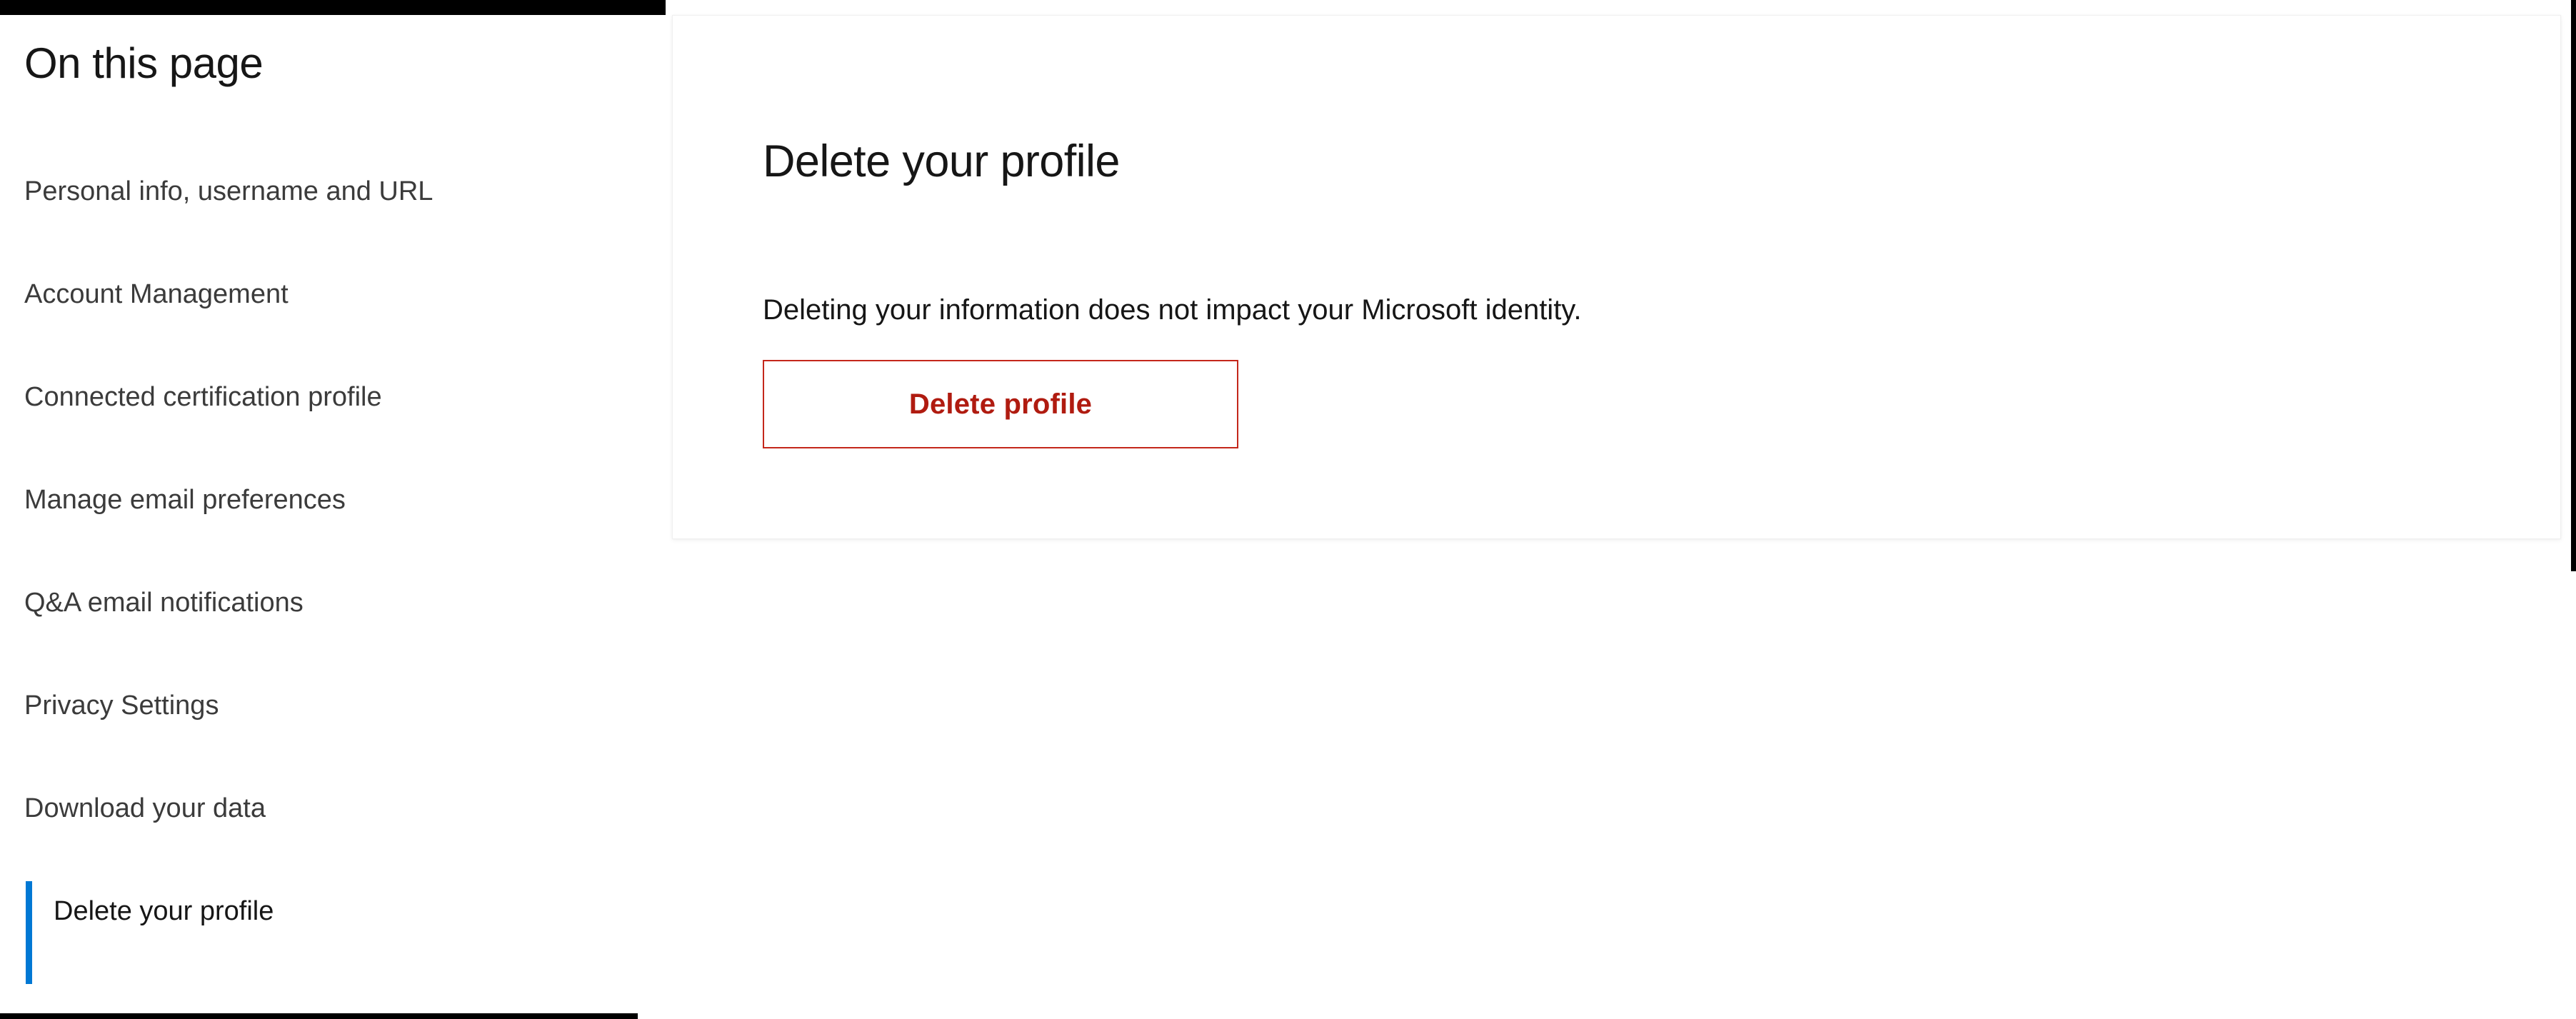 The height and width of the screenshot is (1019, 2576). Describe the element at coordinates (333, 521) in the screenshot. I see `sidebar-item-manage-email-preferences: Manage email preferences` at that location.